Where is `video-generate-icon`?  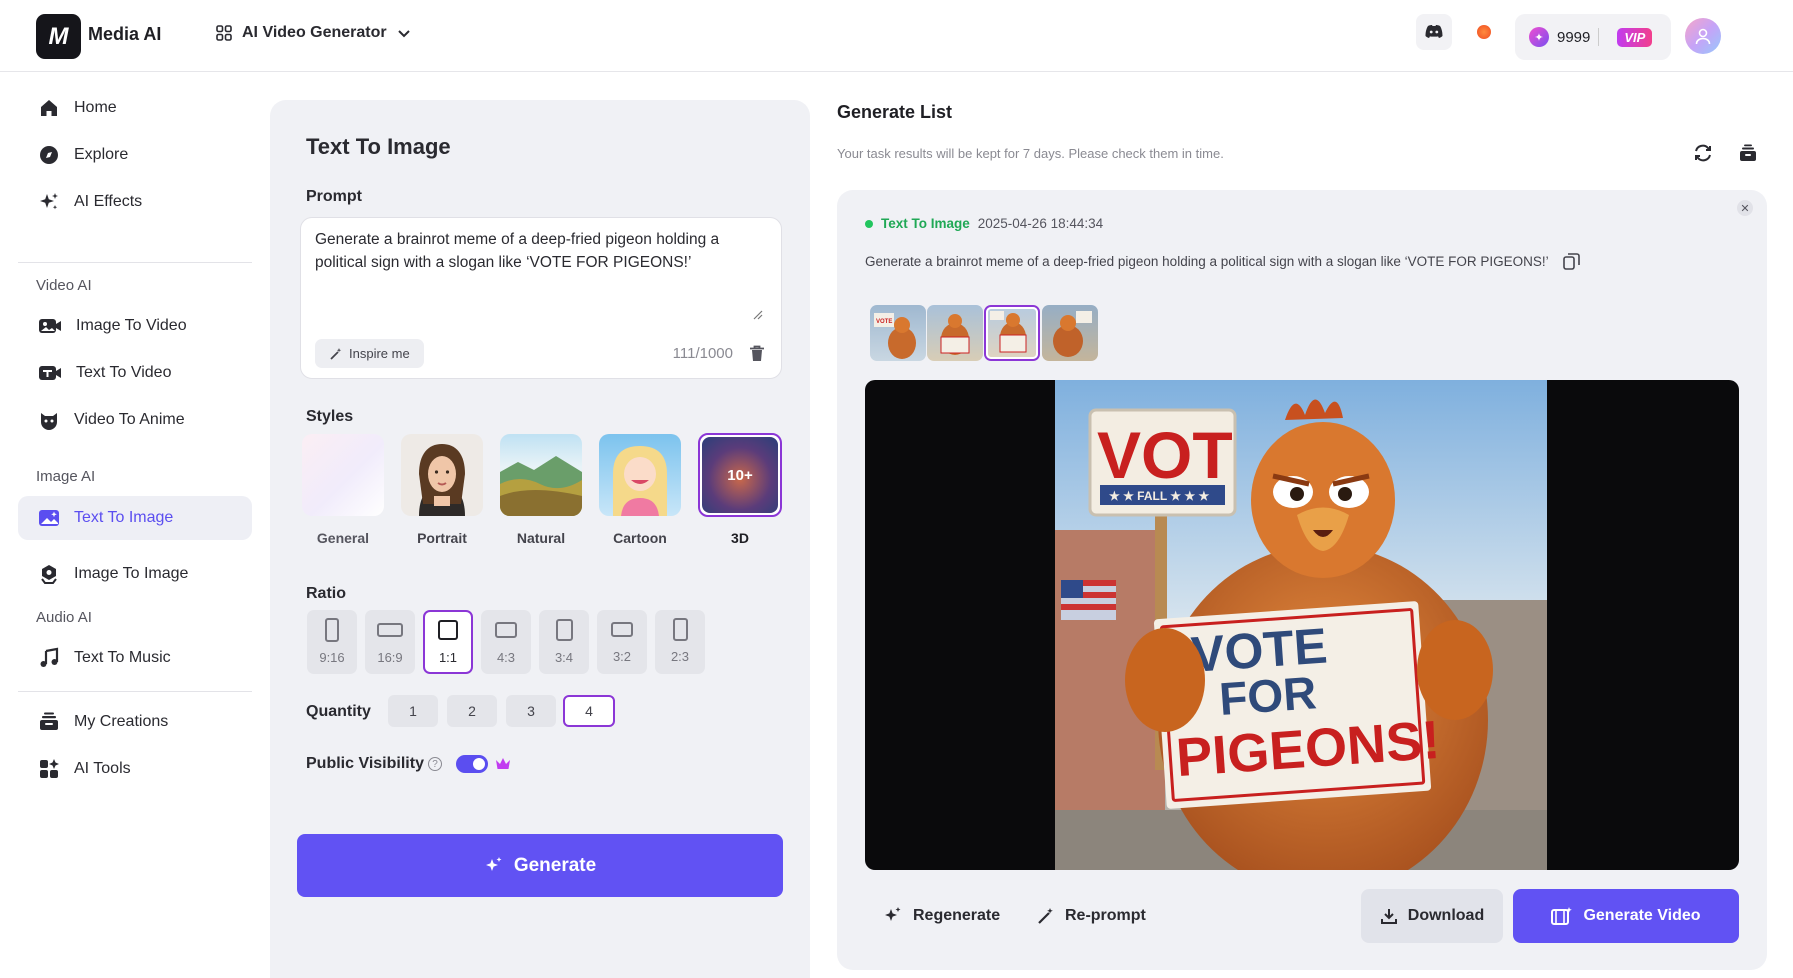
video-generate-icon is located at coordinates (1562, 916).